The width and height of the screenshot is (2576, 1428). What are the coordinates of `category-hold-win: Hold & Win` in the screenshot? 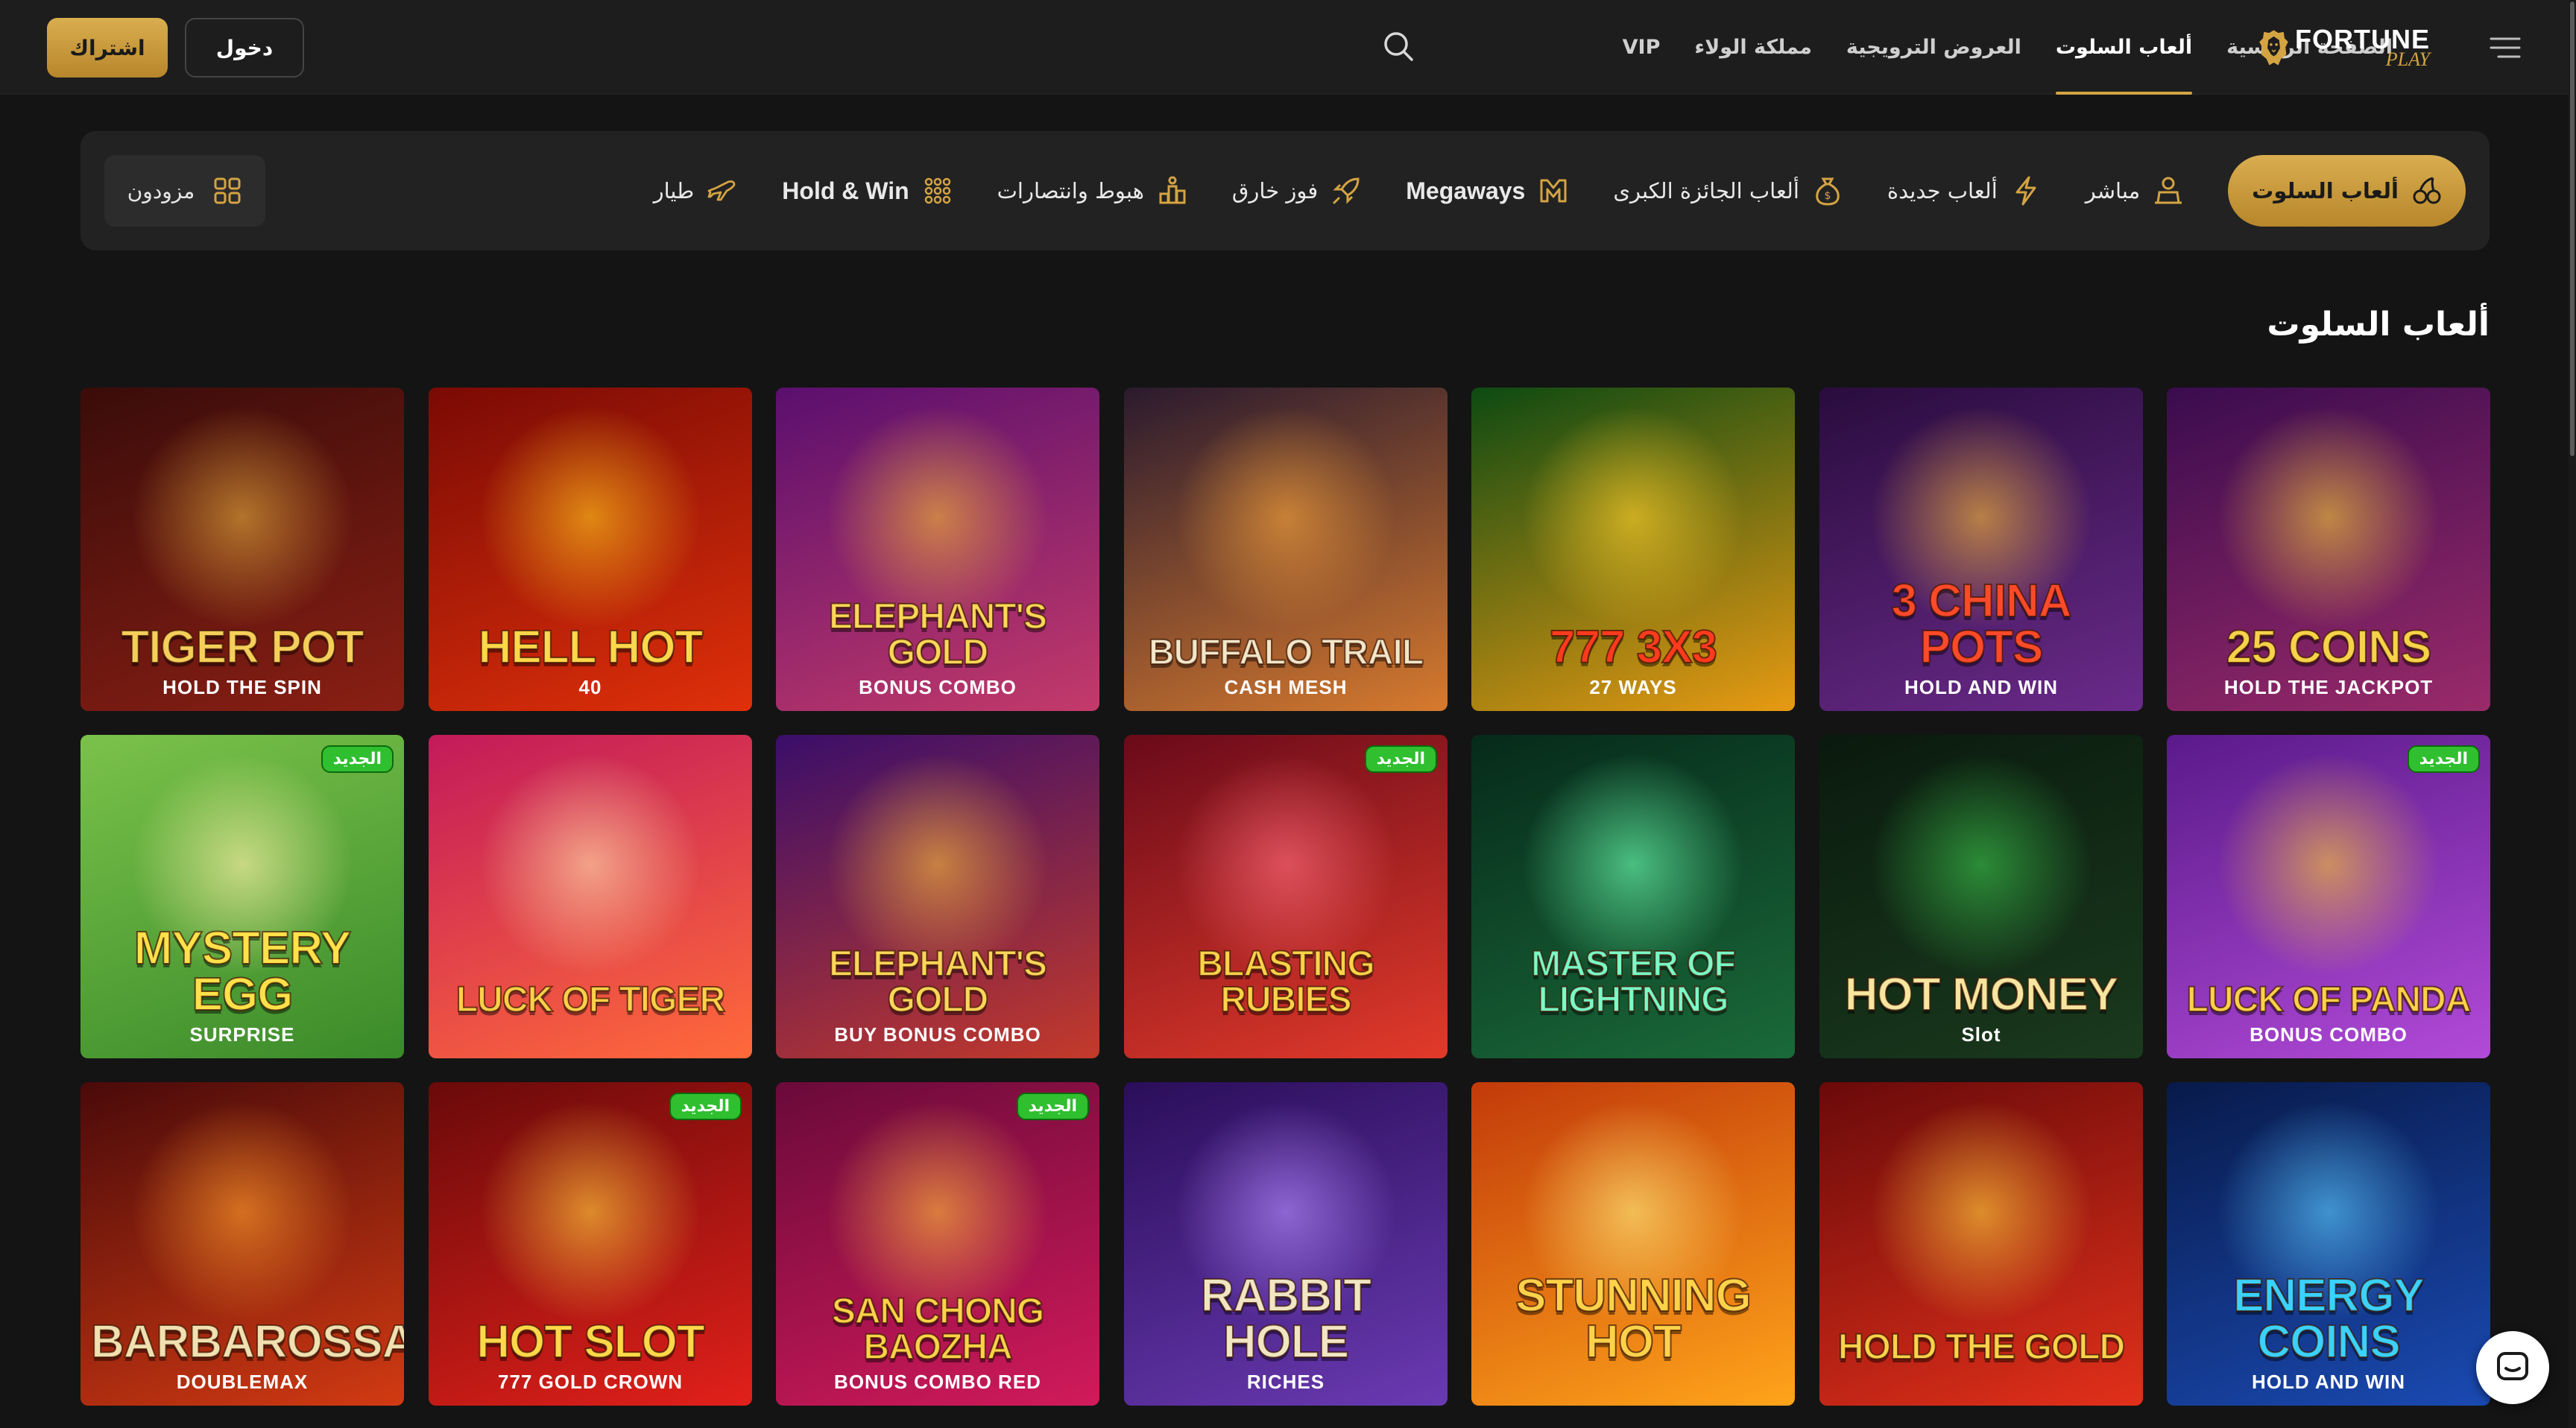 It's located at (867, 190).